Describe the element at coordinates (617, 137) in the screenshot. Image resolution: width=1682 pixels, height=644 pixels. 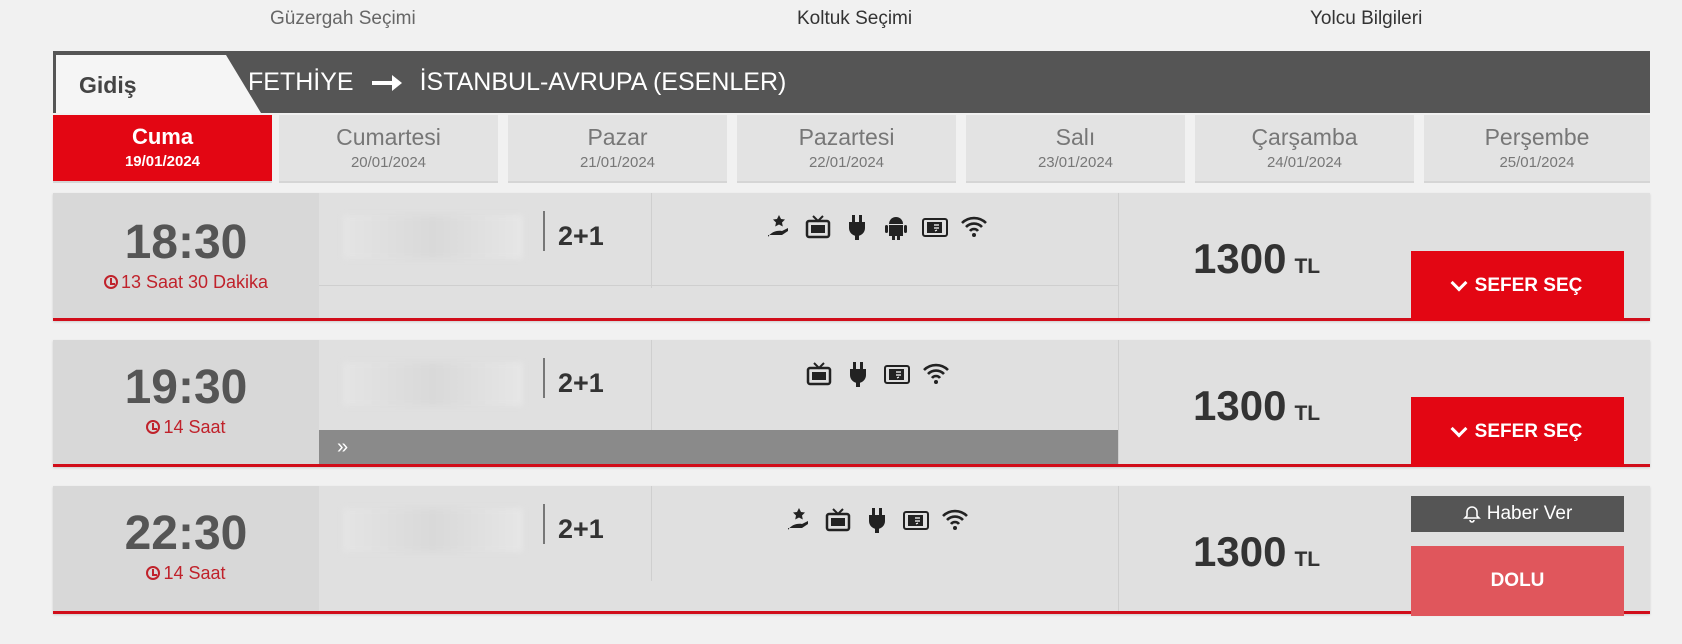
I see `day-name: Pazar` at that location.